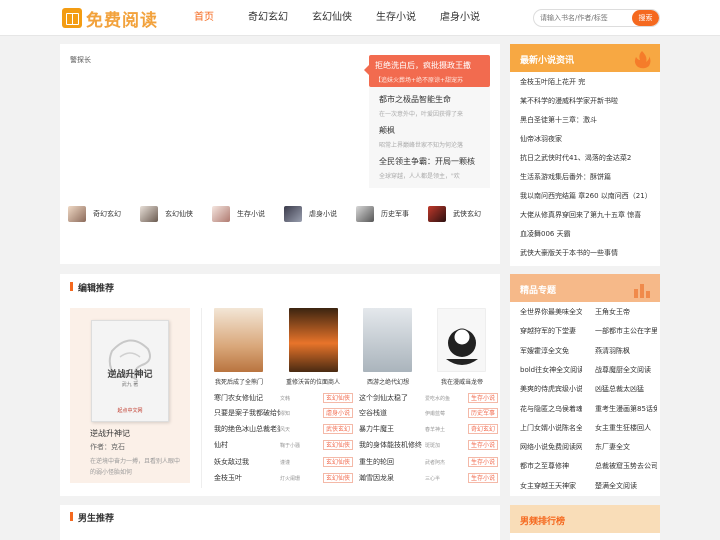  What do you see at coordinates (248, 214) in the screenshot?
I see `category-survival: 生存小说` at bounding box center [248, 214].